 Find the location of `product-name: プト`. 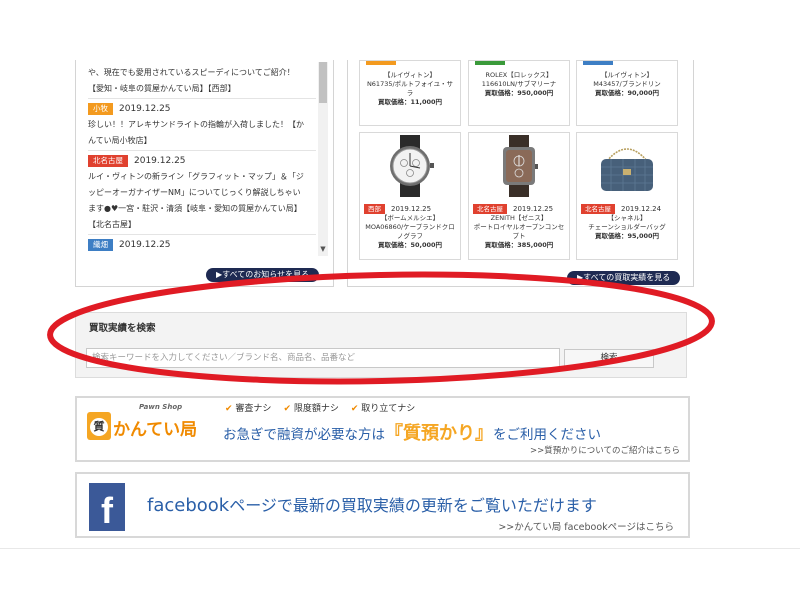

product-name: プト is located at coordinates (519, 236).